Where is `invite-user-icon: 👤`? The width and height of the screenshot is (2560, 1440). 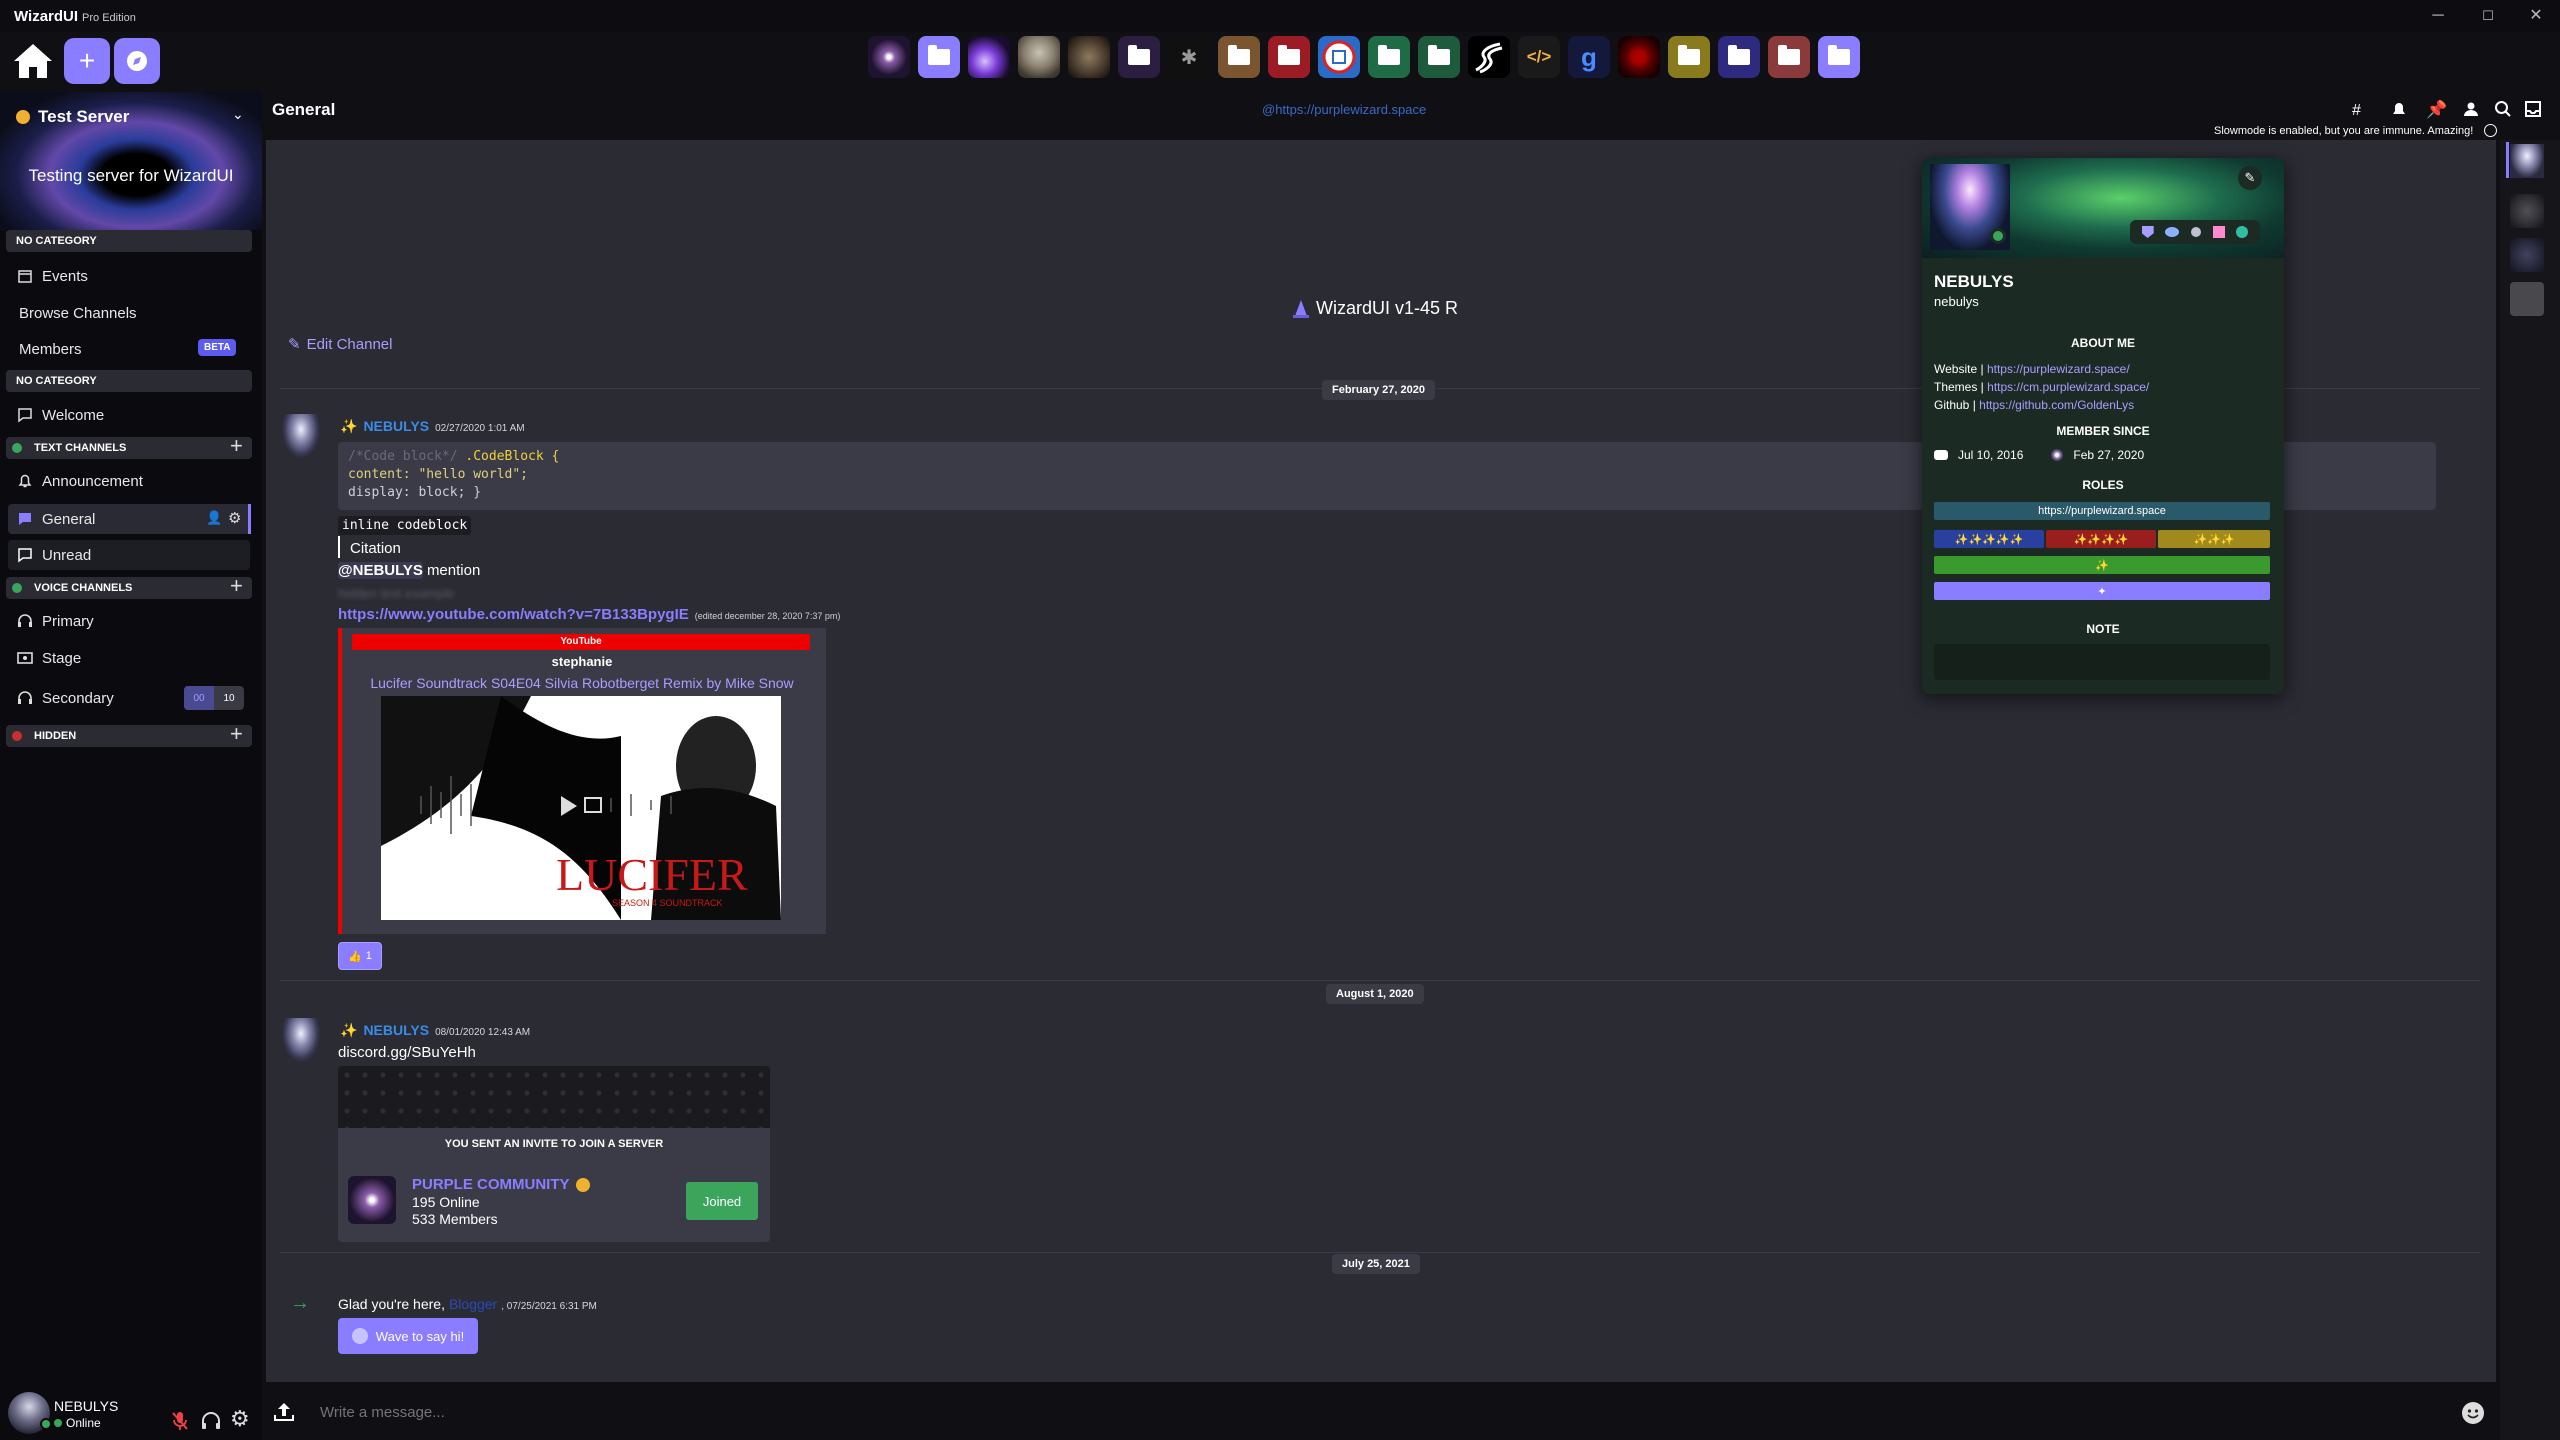 invite-user-icon: 👤 is located at coordinates (214, 518).